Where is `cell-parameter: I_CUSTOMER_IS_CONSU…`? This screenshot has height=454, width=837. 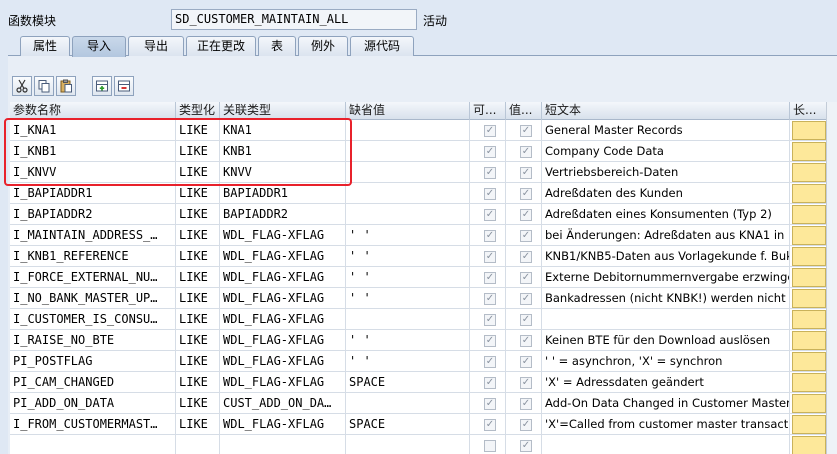
cell-parameter: I_CUSTOMER_IS_CONSU… is located at coordinates (93, 319).